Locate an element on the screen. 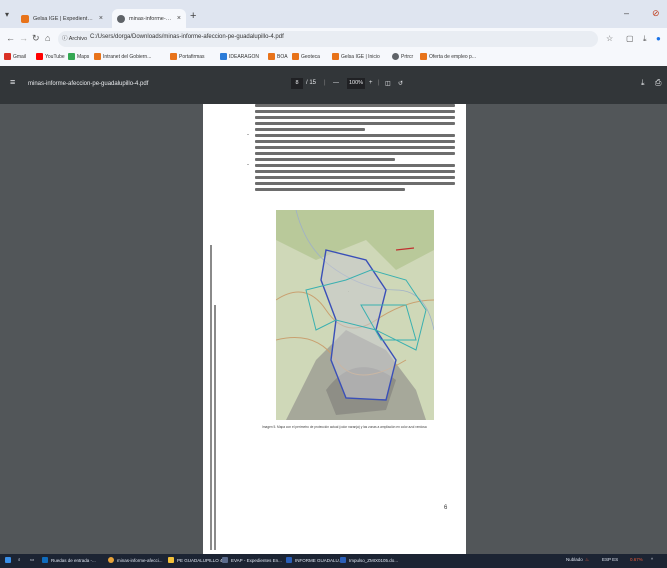  protection-perimeter-map: · is located at coordinates (355, 315).